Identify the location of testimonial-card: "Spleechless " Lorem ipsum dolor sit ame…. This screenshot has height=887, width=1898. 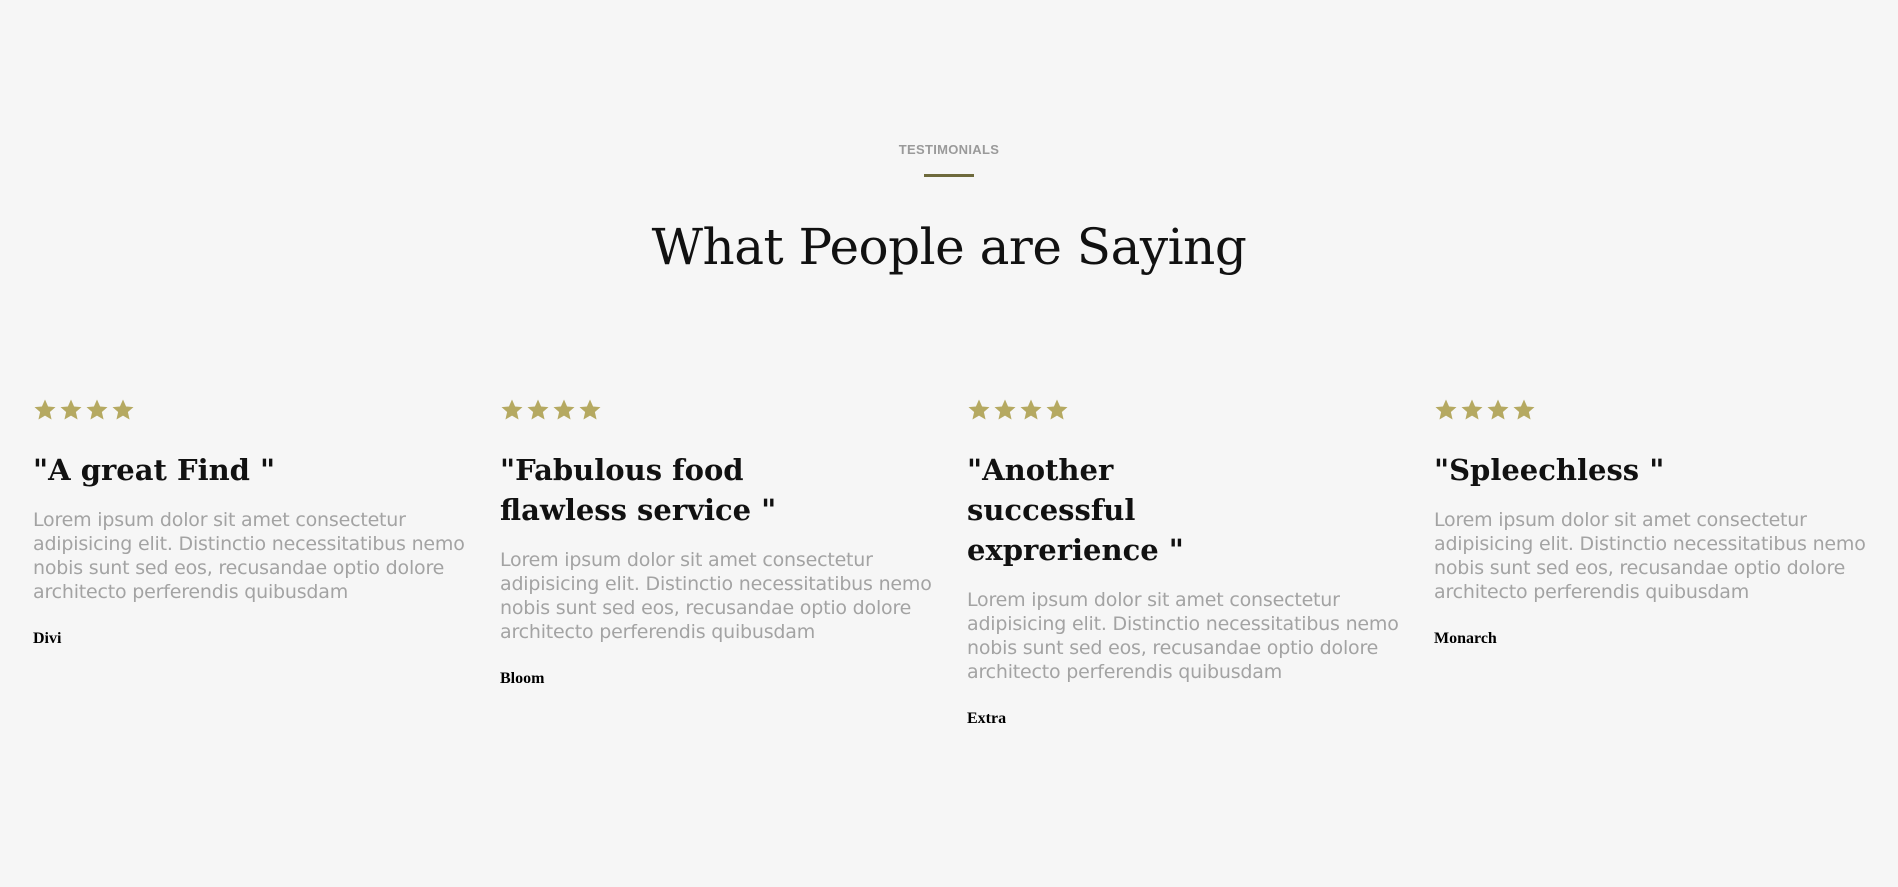
(1666, 560).